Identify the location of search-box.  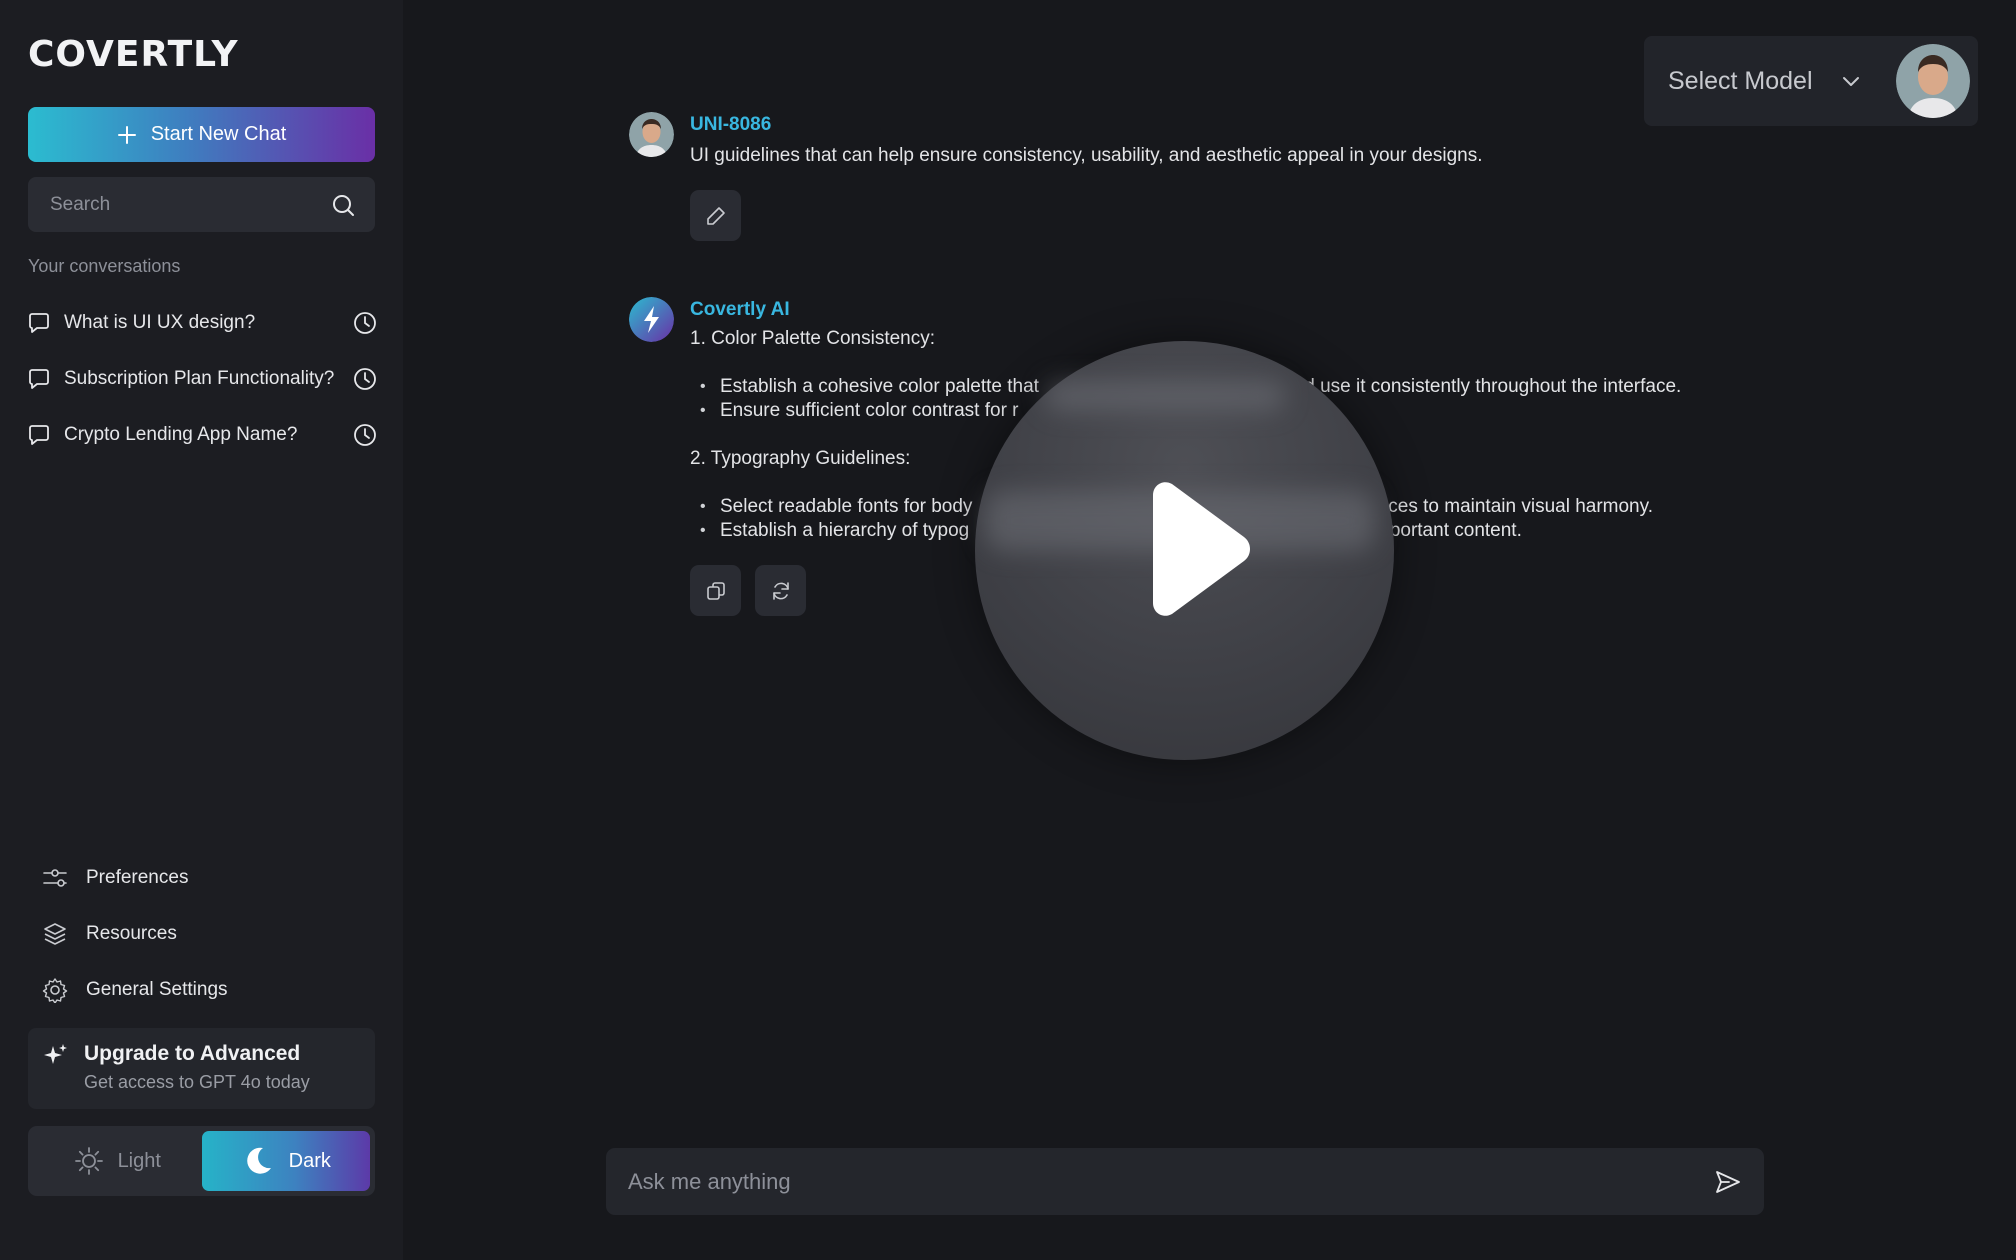
(201, 204).